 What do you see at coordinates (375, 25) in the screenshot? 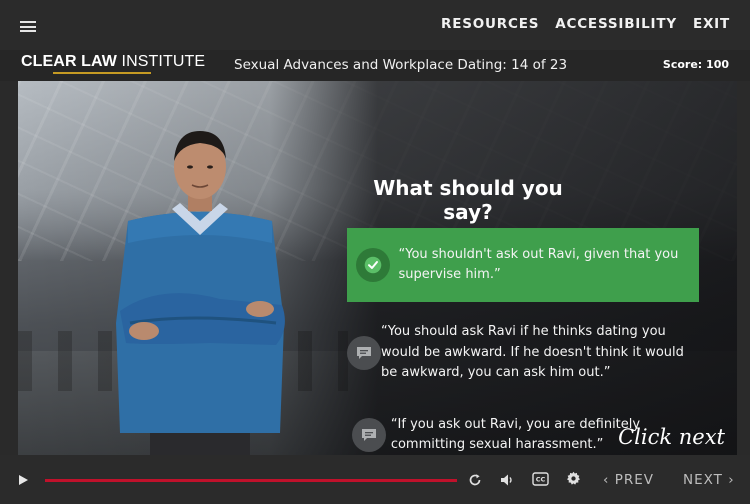
I see `top-bar: RESOURCES ACCESSIBILITY EXIT` at bounding box center [375, 25].